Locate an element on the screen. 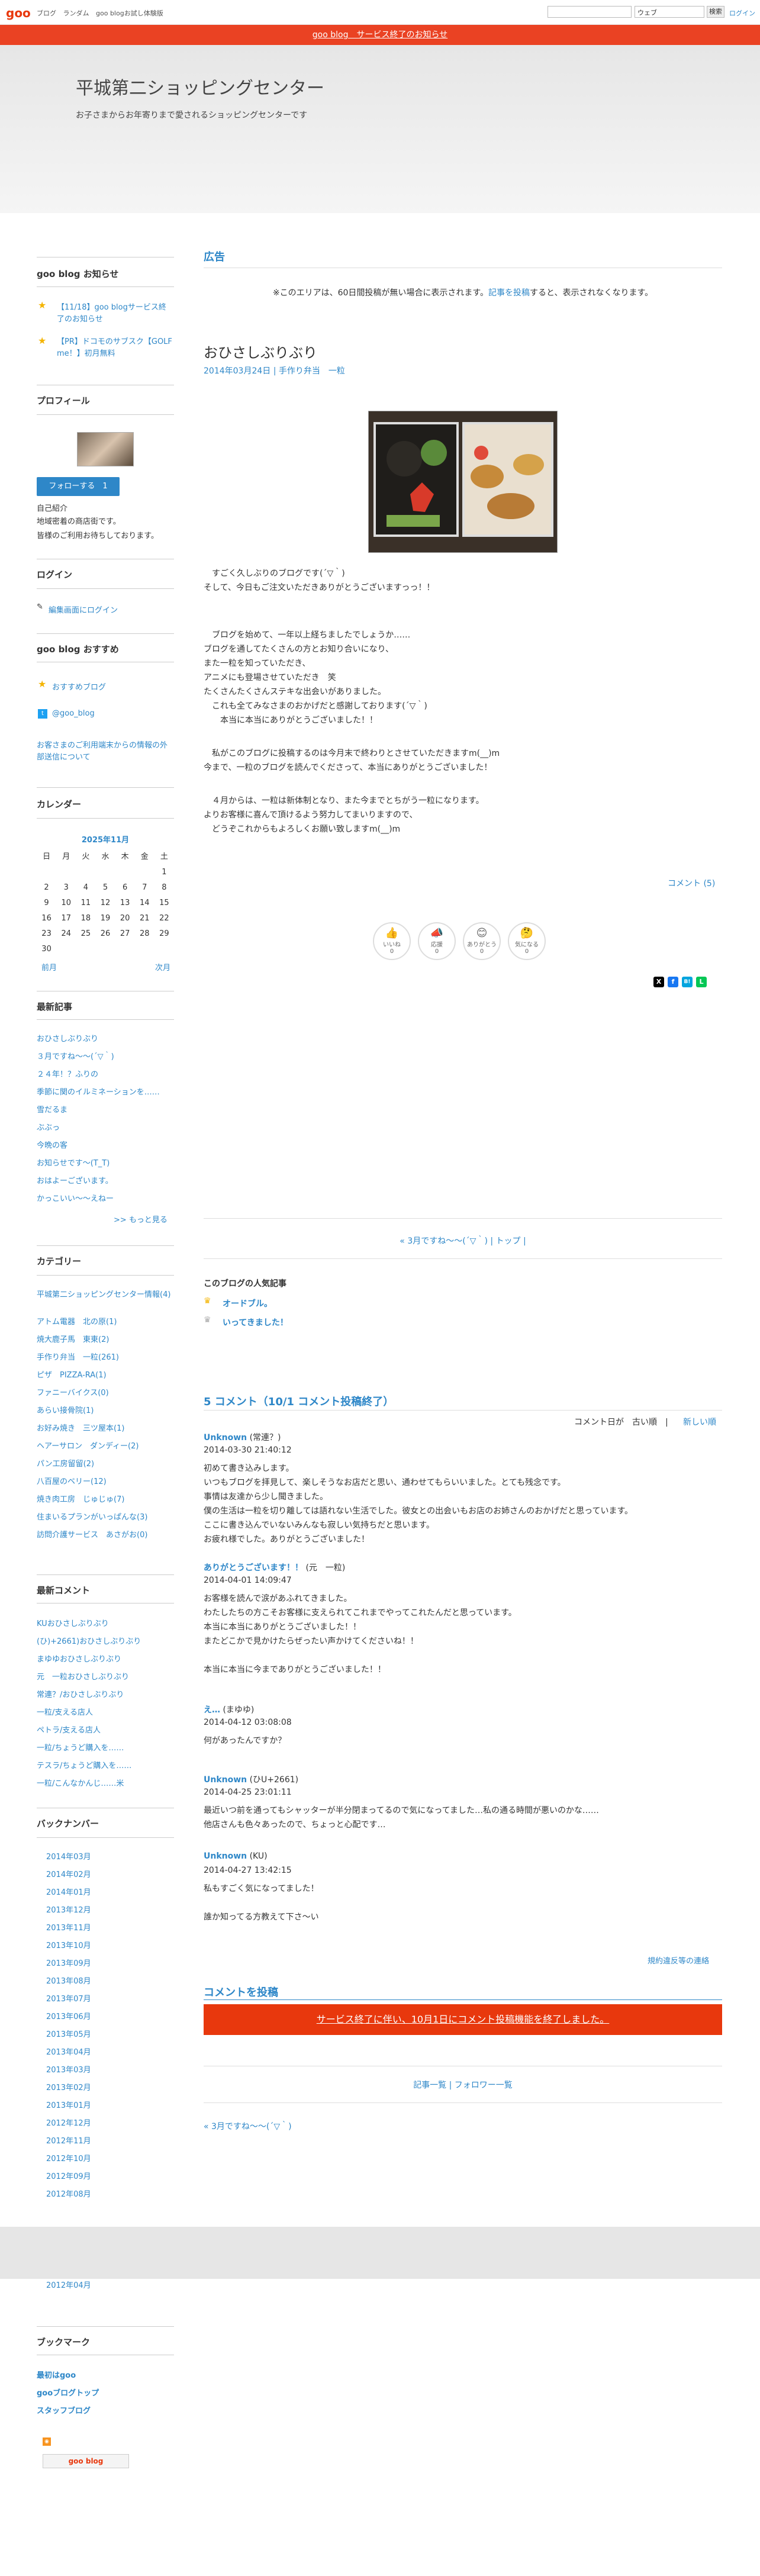 This screenshot has width=760, height=2576. backnumber-item: 2012年11月 is located at coordinates (68, 2140).